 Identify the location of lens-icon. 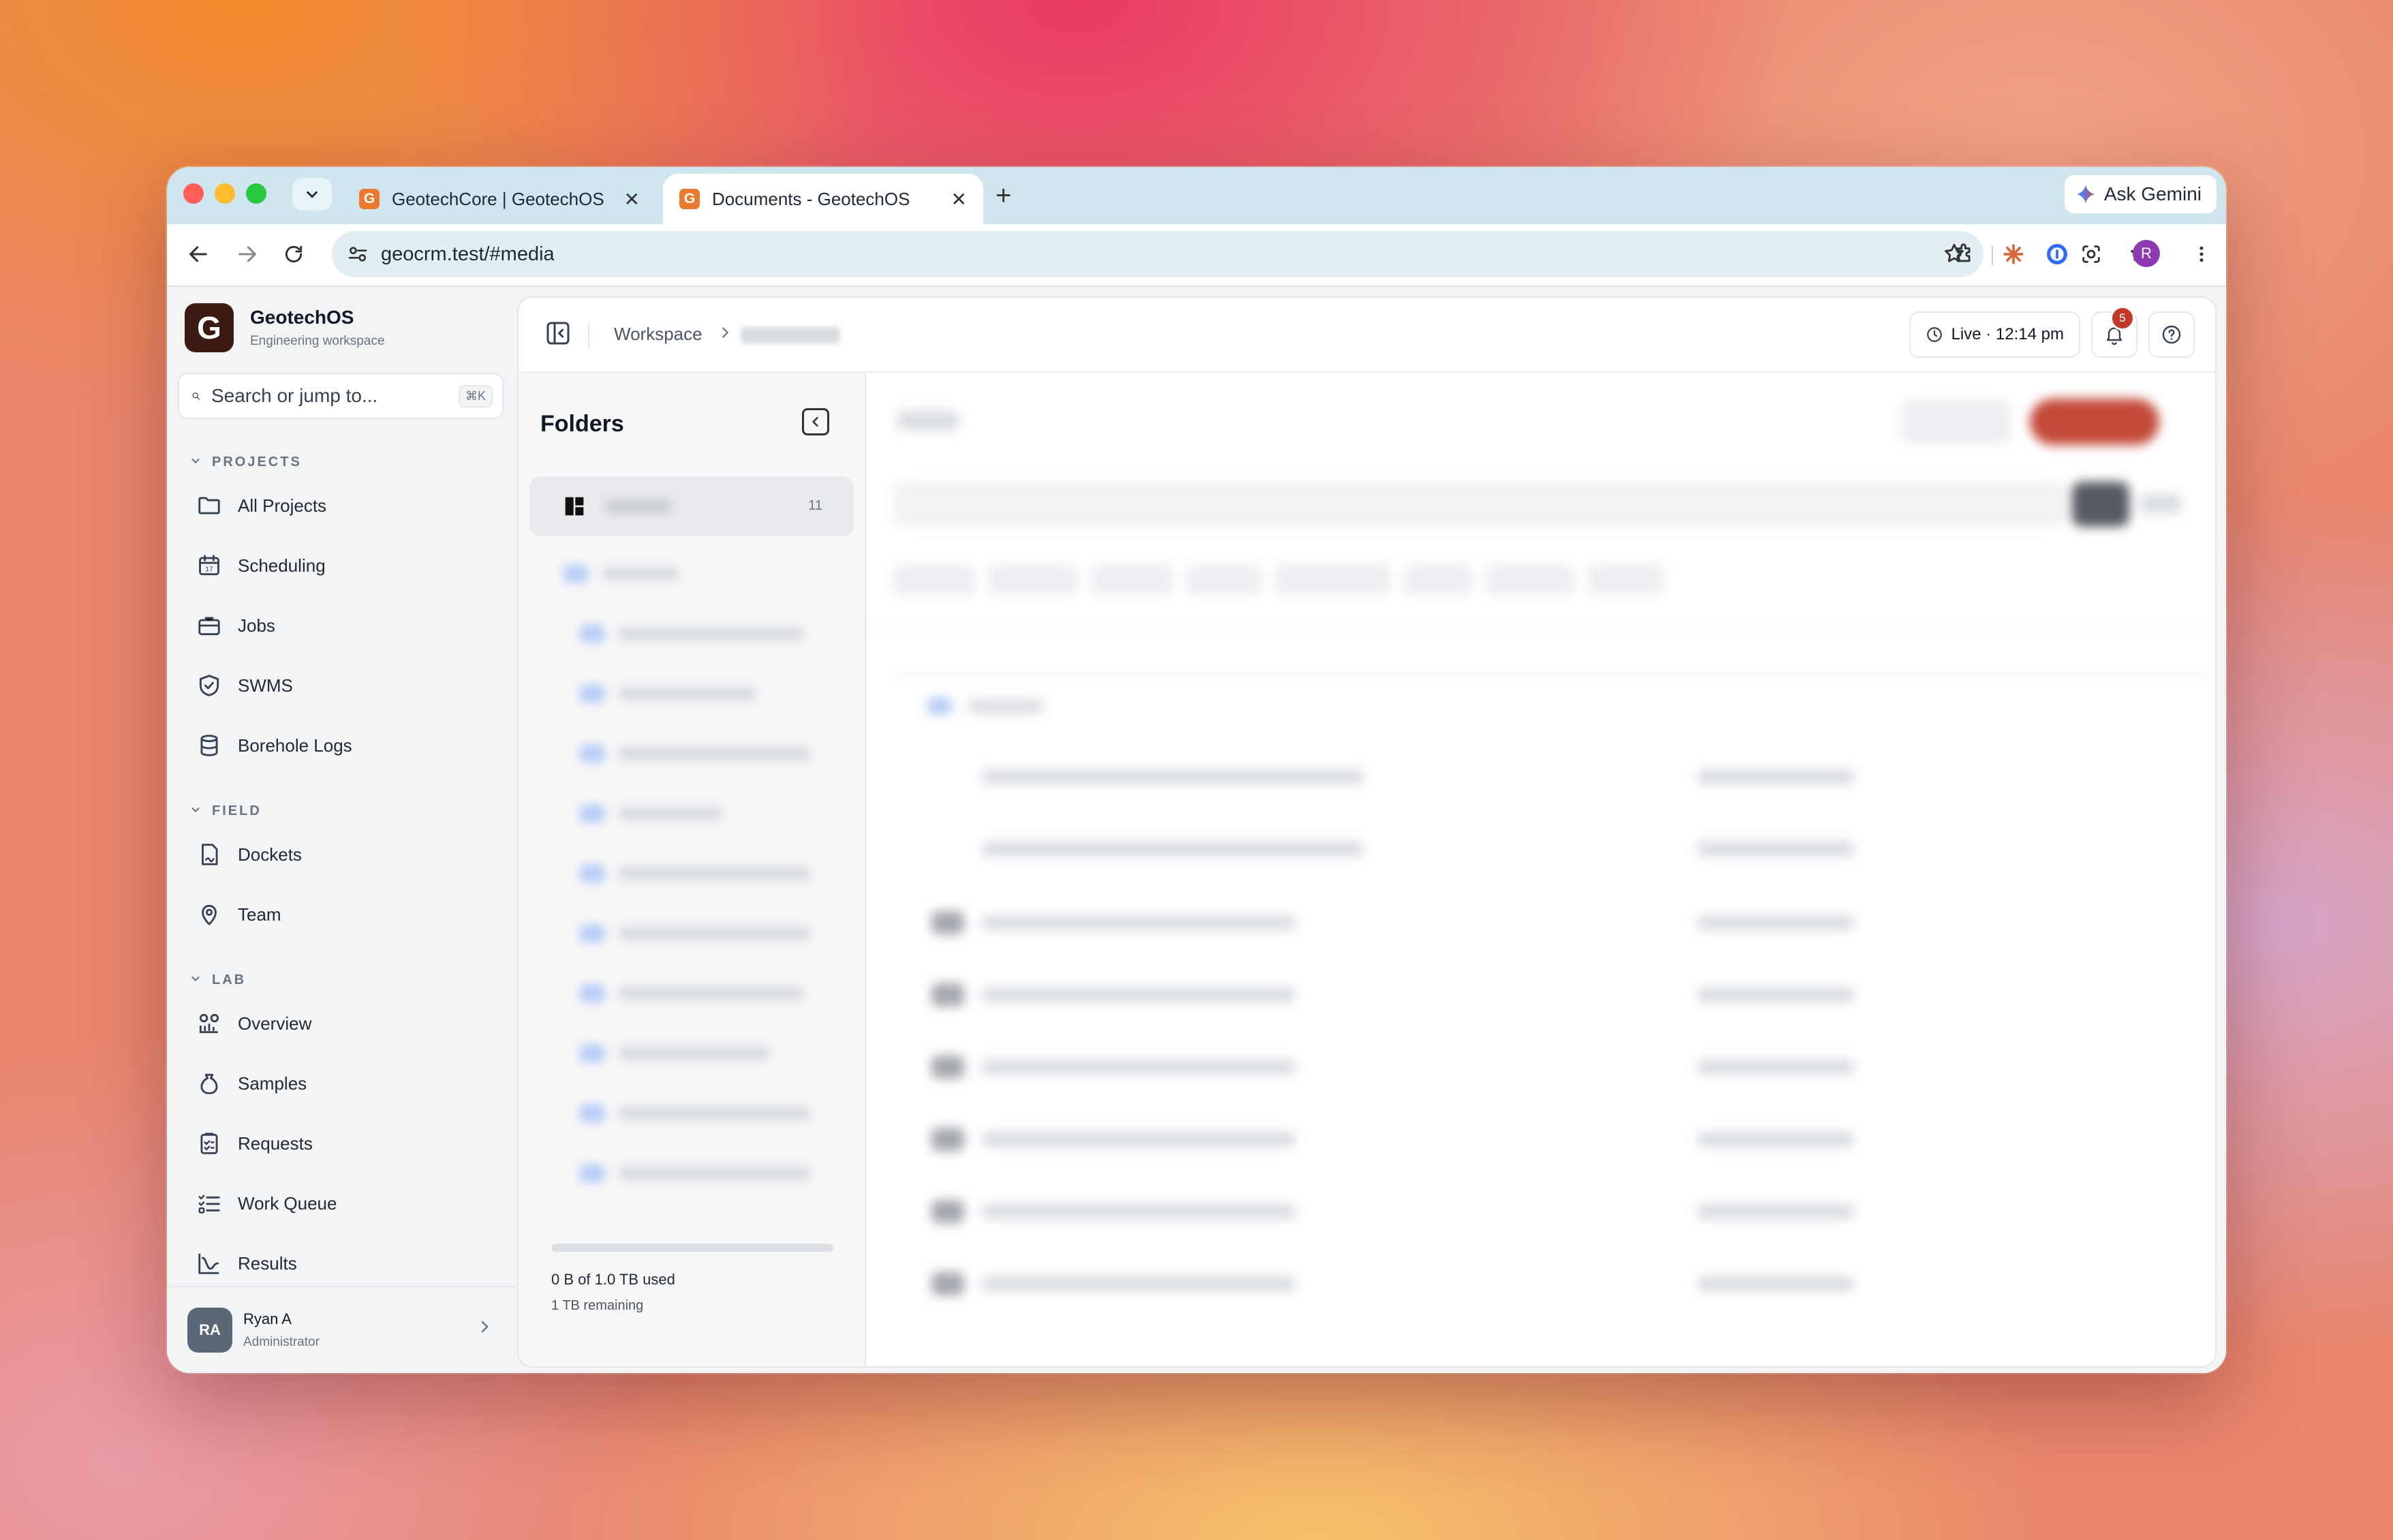
(2091, 254).